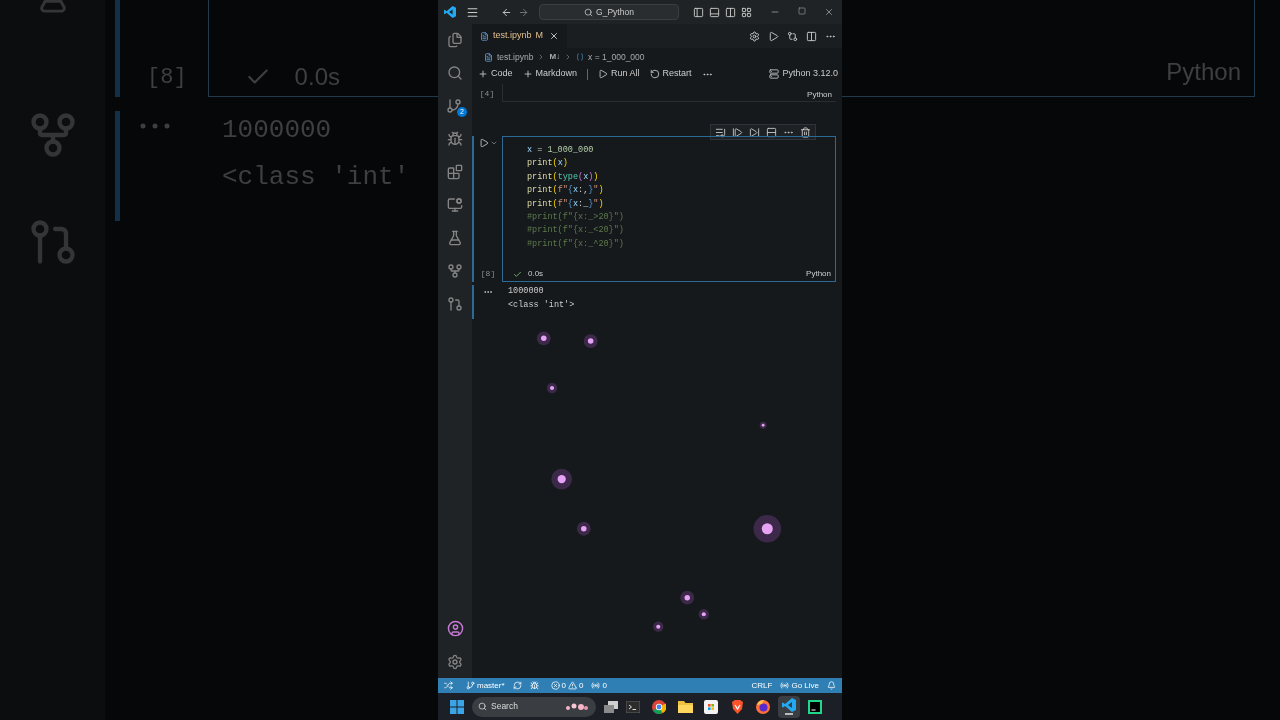 The width and height of the screenshot is (1280, 720). Describe the element at coordinates (654, 74) in the screenshot. I see `restart-icon` at that location.